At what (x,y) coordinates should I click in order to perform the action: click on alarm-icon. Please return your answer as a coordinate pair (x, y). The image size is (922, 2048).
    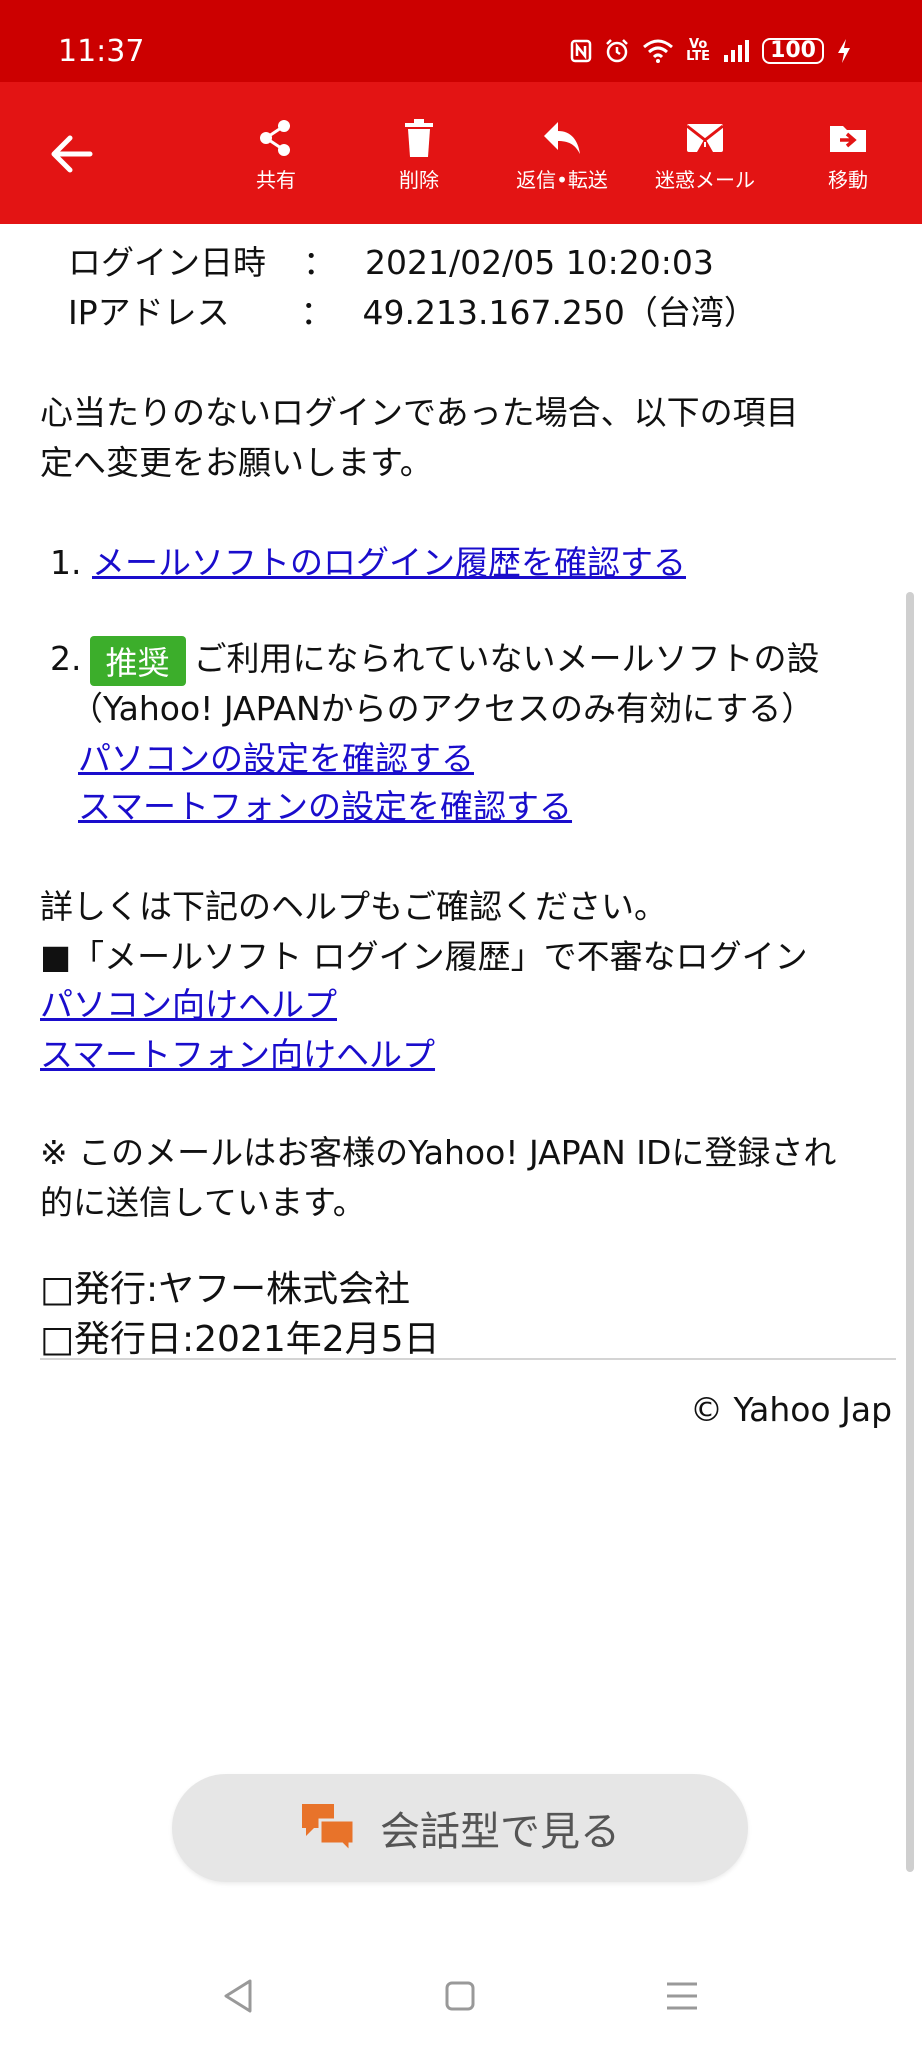
    Looking at the image, I should click on (617, 51).